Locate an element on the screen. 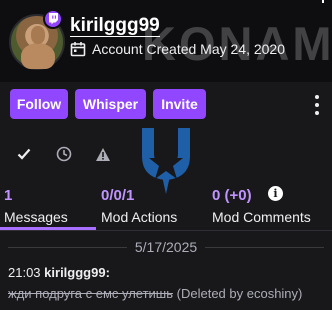 Image resolution: width=332 pixels, height=310 pixels. mod-actions-count: 0/0/1 is located at coordinates (118, 195).